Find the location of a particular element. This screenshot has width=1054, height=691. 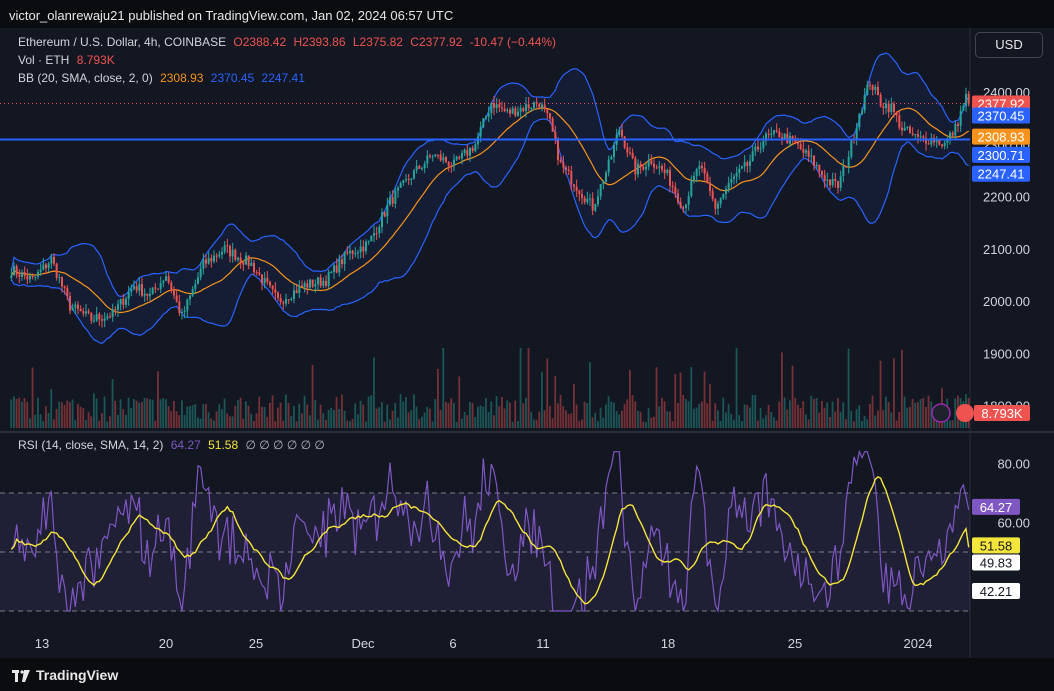

time-tick-label: 11 is located at coordinates (543, 643).